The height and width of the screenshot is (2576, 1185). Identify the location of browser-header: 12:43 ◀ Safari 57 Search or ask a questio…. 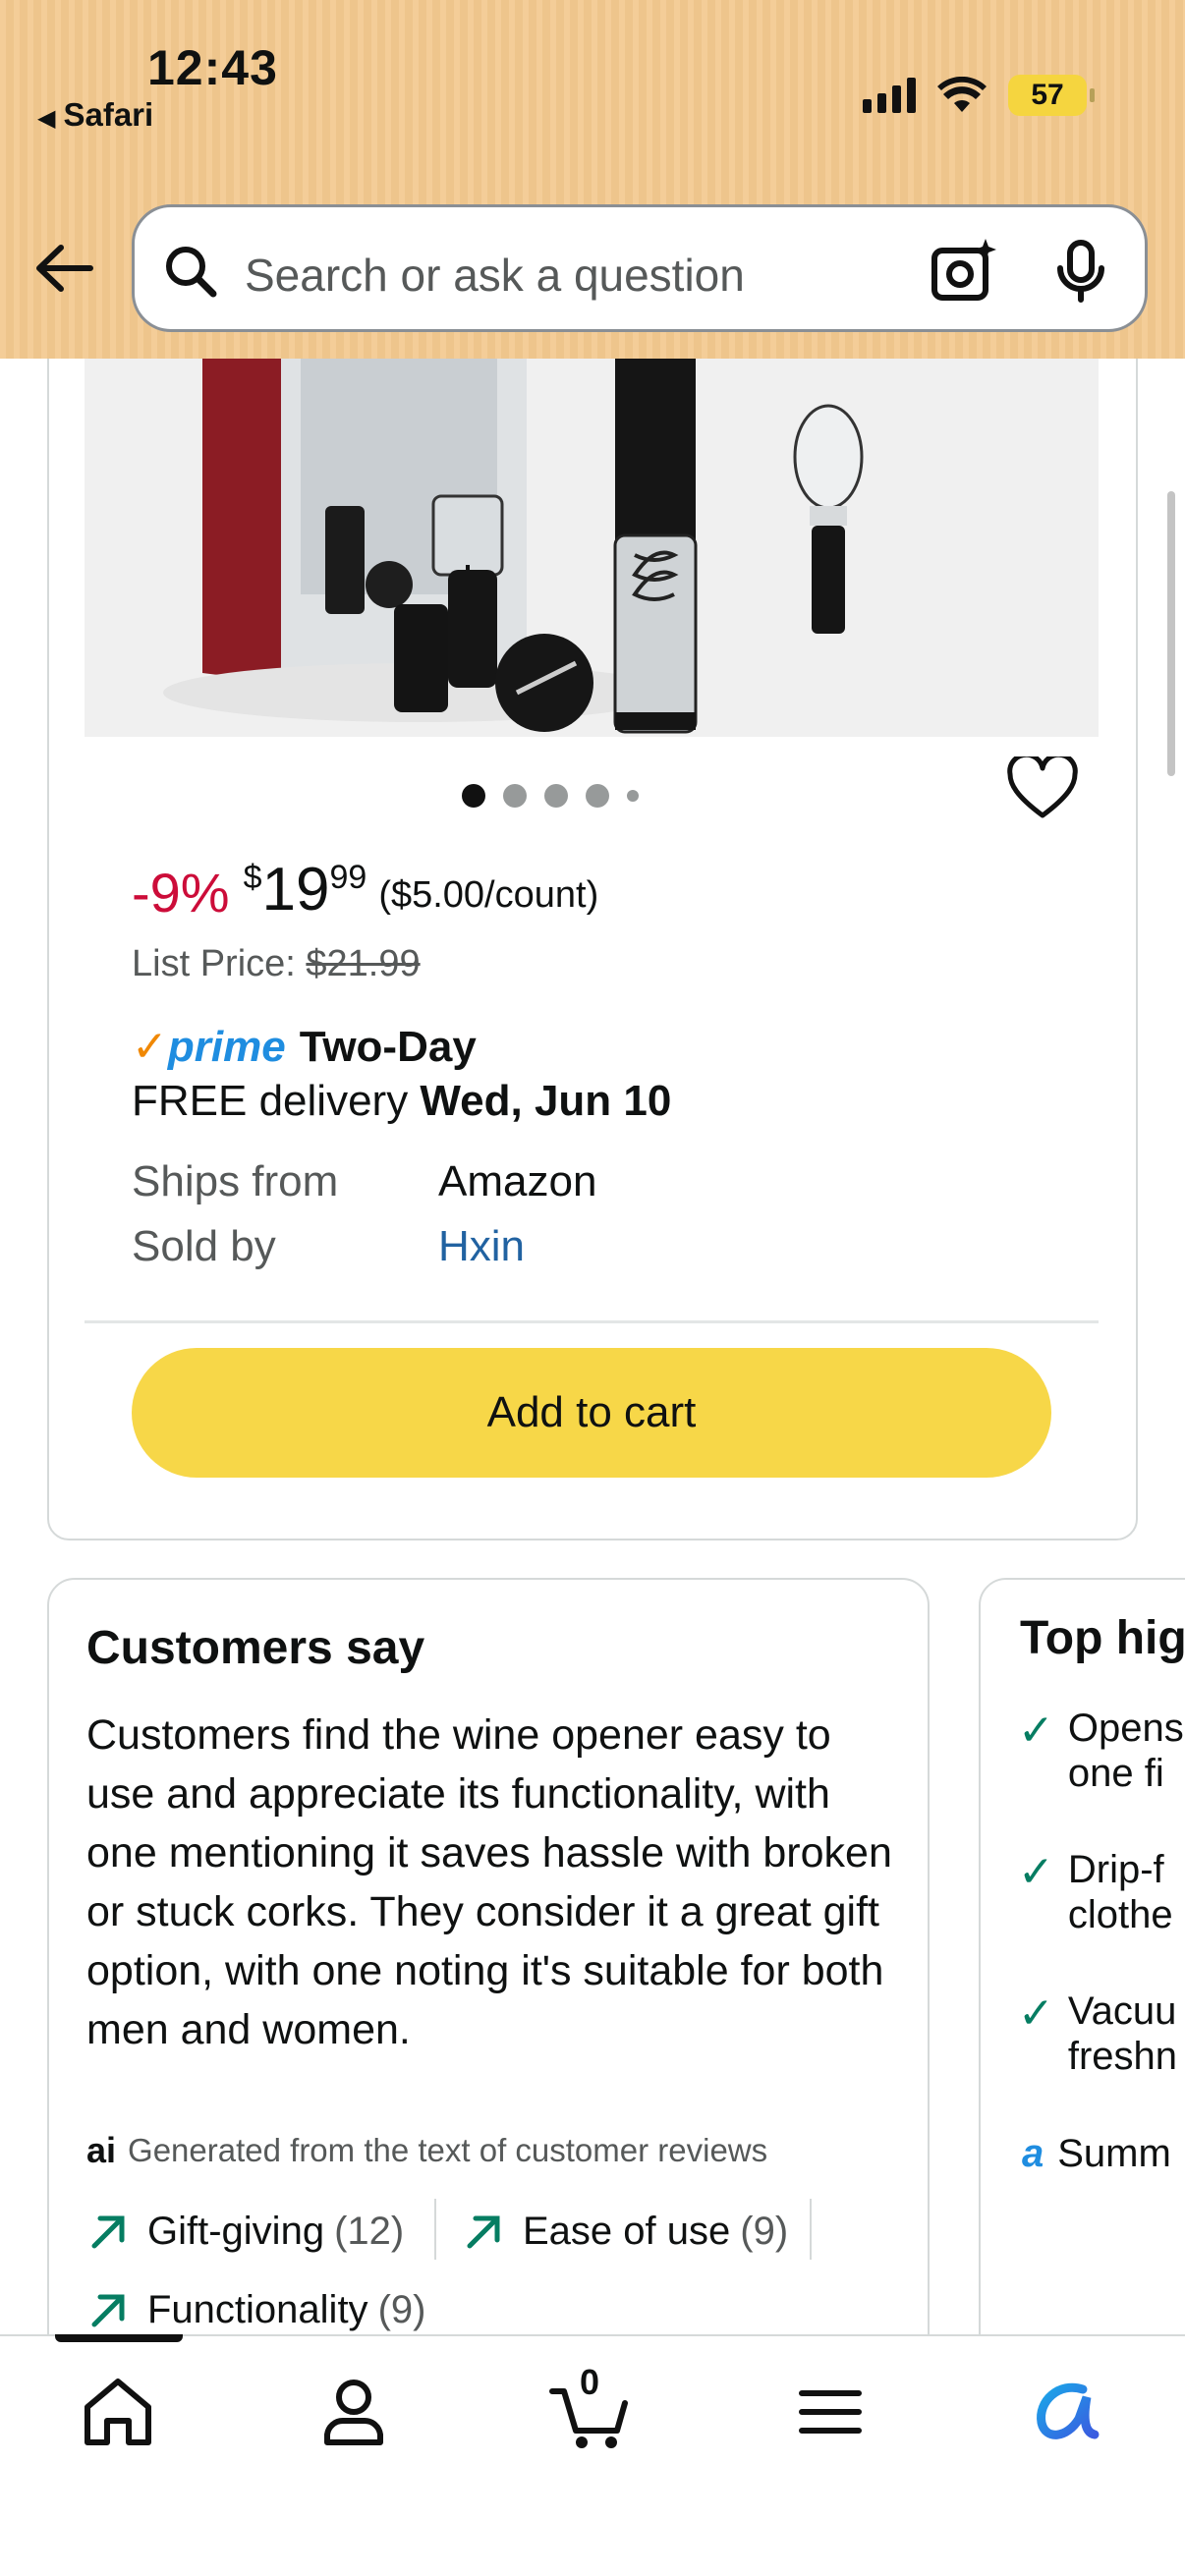
(592, 179).